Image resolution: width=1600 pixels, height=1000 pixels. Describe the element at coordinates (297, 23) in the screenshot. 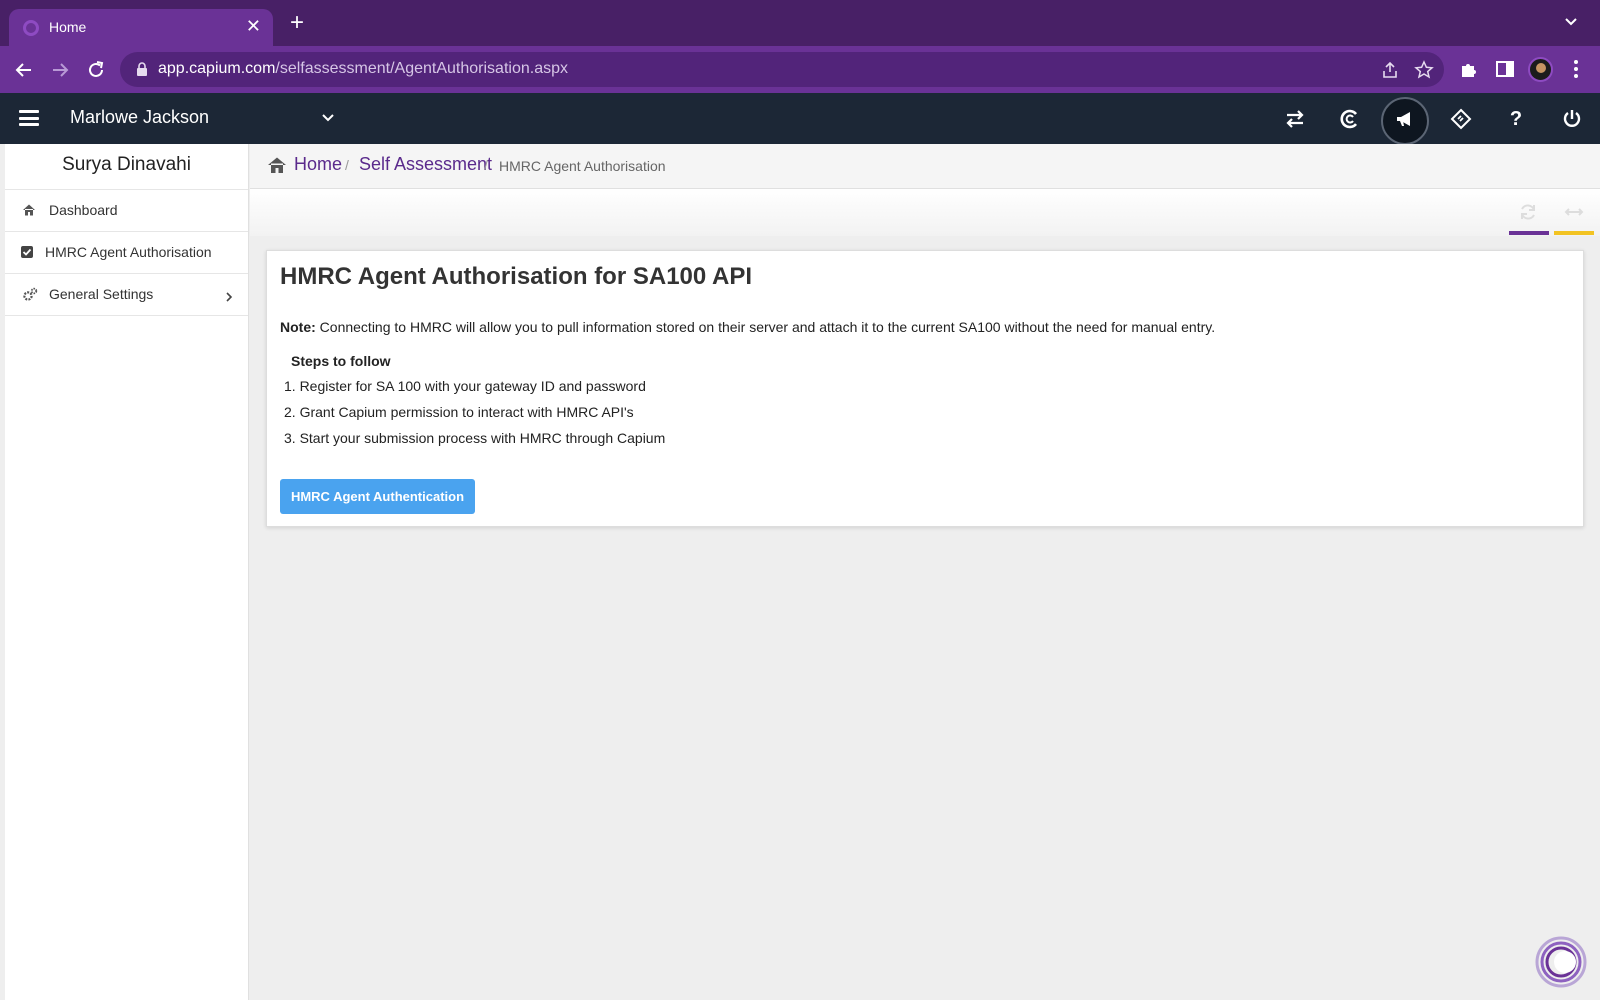

I see `new-tab-button: +` at that location.